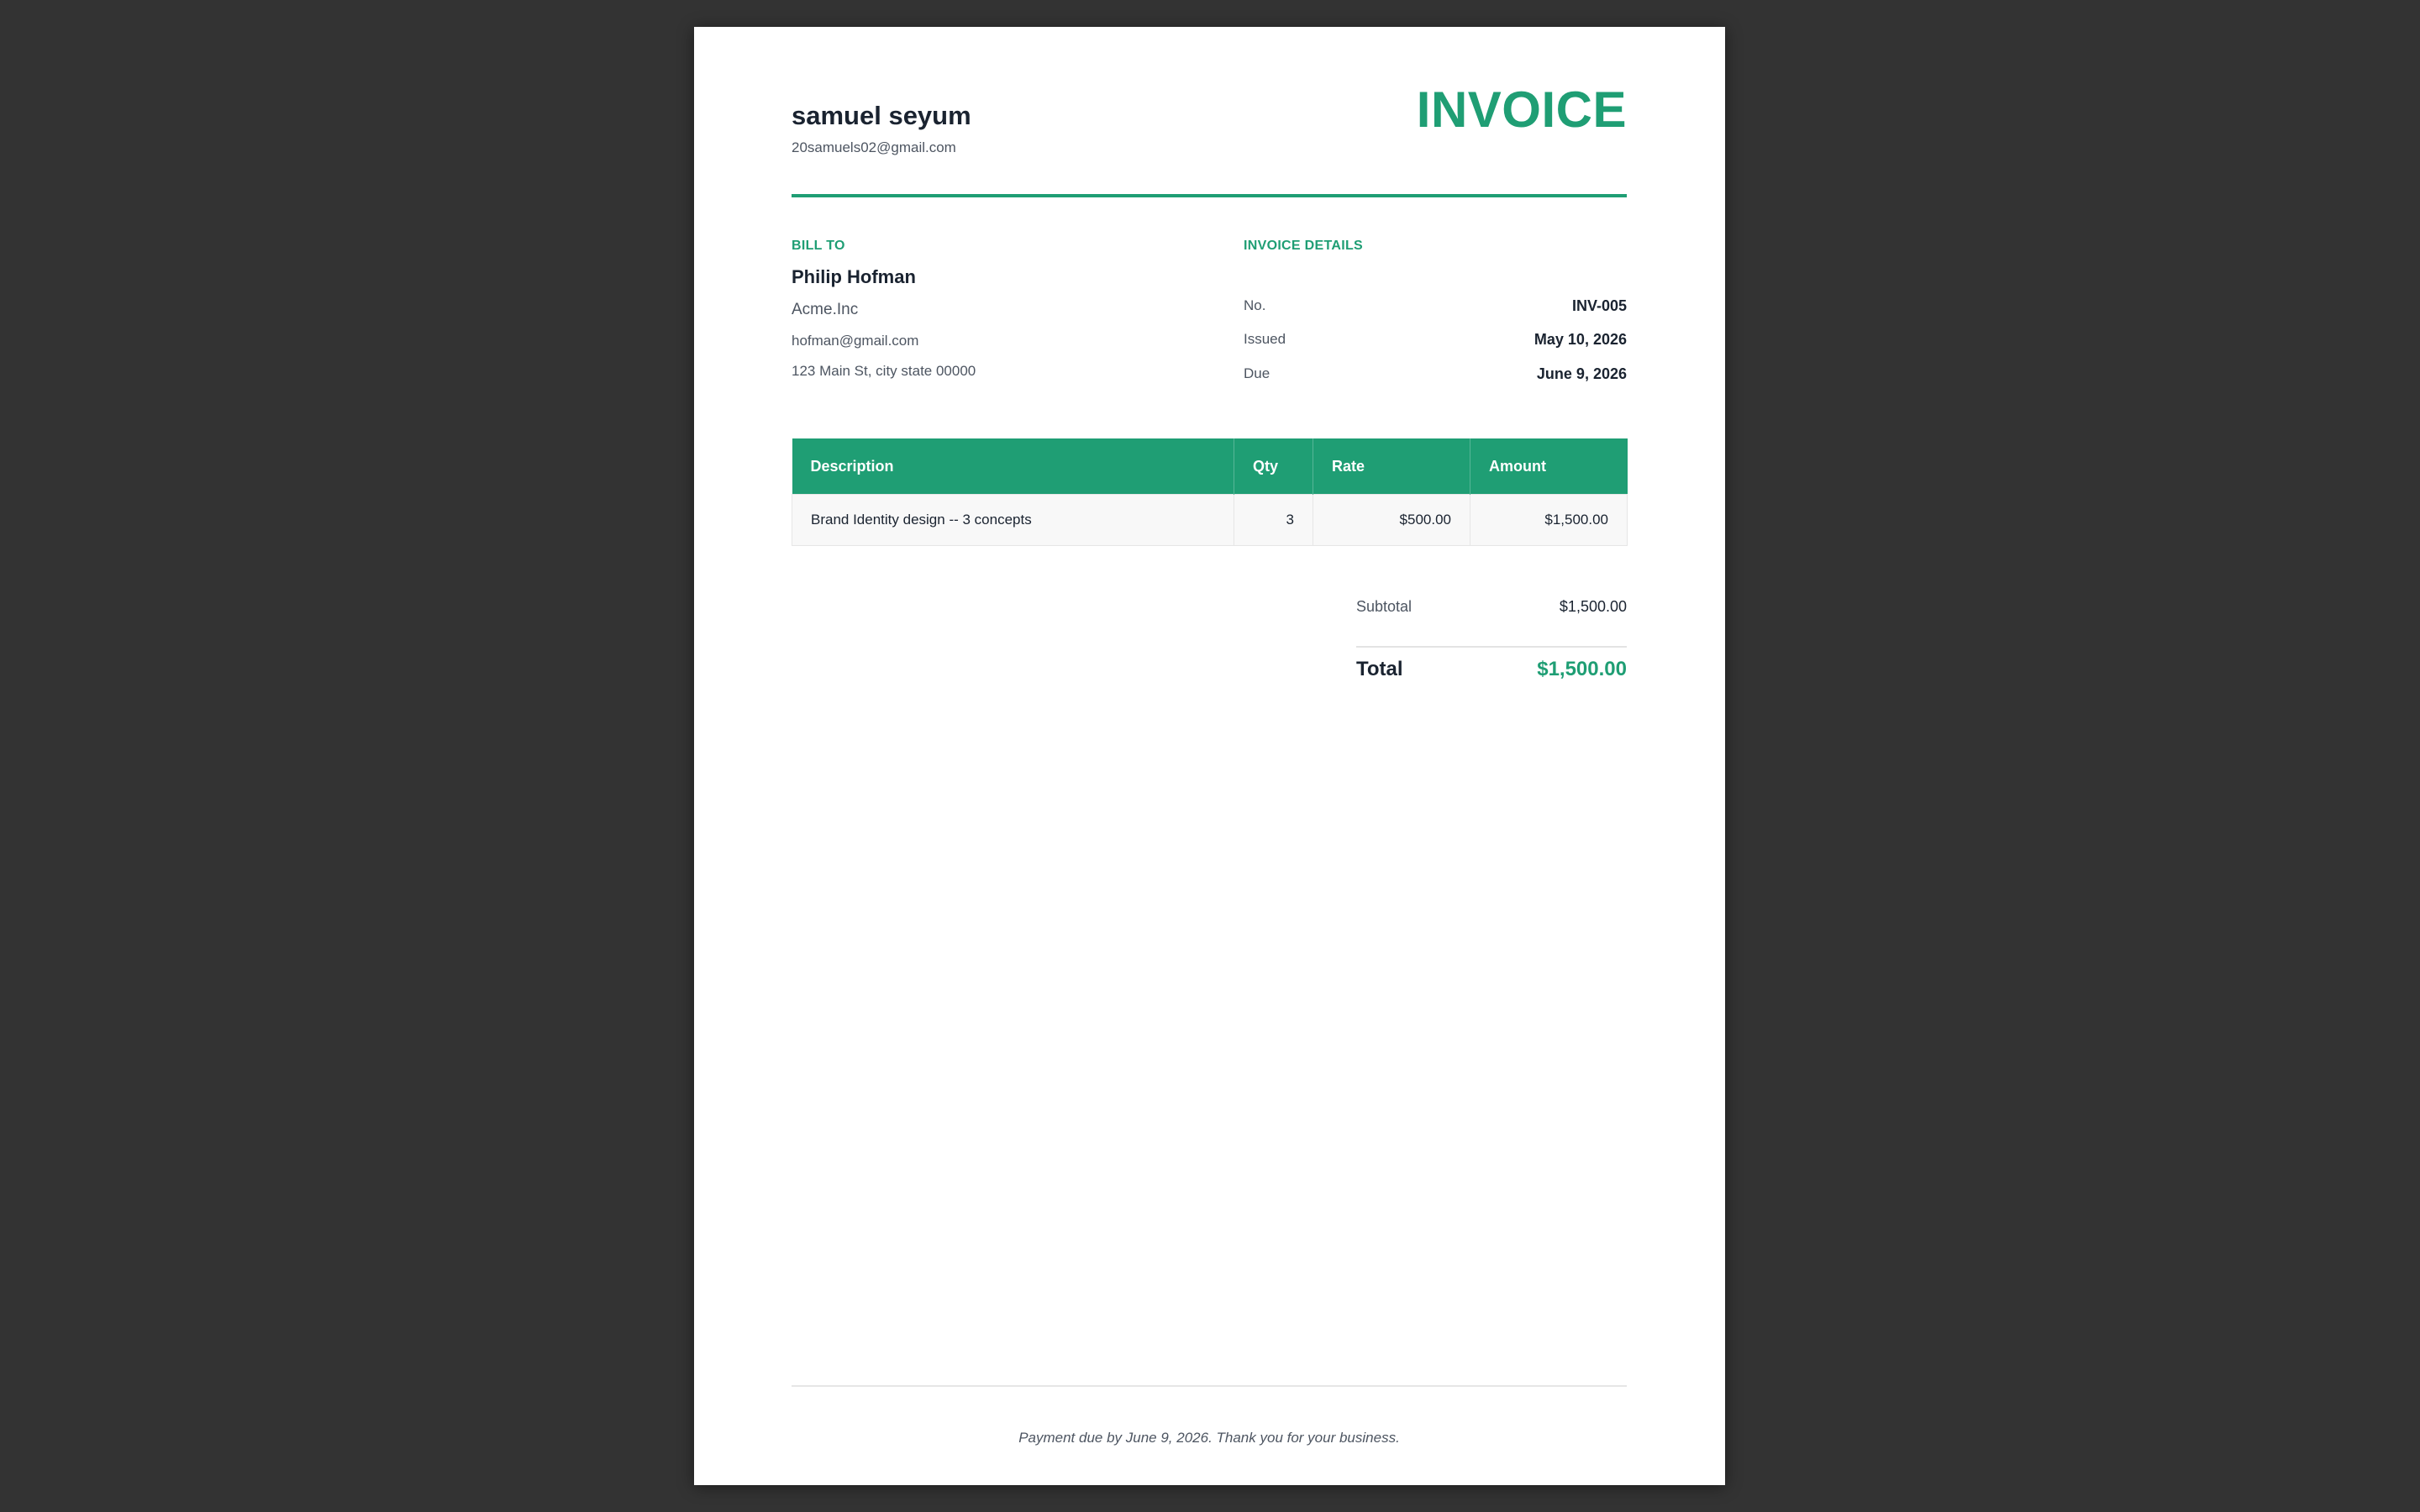 The width and height of the screenshot is (2420, 1512). What do you see at coordinates (1522, 109) in the screenshot?
I see `invoice-title: INVOICE` at bounding box center [1522, 109].